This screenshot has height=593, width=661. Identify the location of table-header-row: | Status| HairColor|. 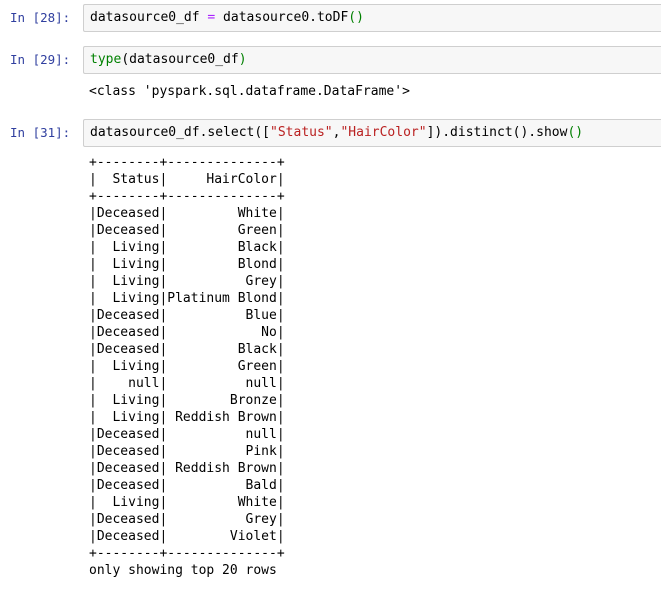
(187, 179).